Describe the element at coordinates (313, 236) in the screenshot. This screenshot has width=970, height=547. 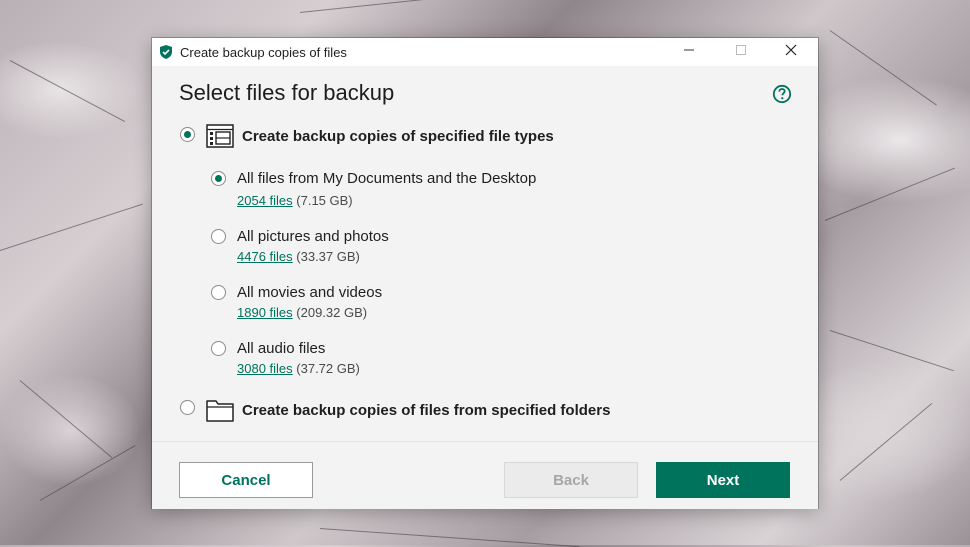
I see `sub-option-label-pictures: All pictures and photos` at that location.